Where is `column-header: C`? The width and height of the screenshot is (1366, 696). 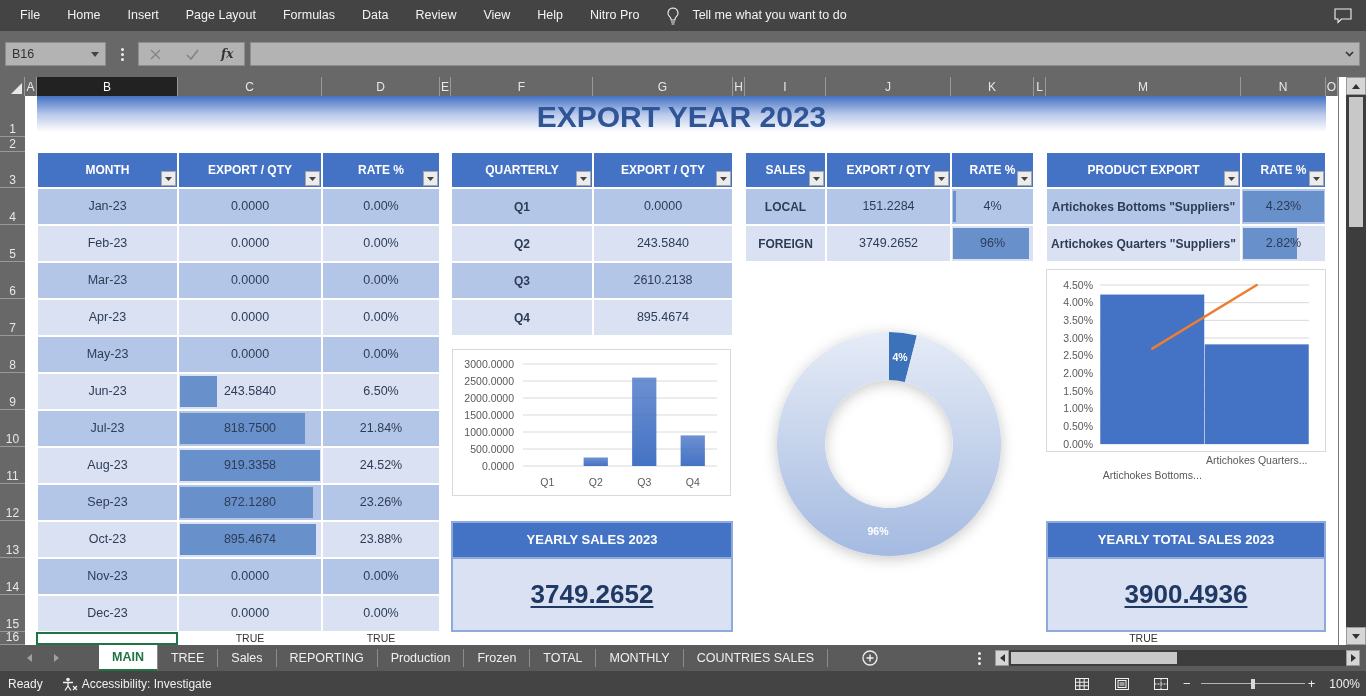
column-header: C is located at coordinates (250, 86).